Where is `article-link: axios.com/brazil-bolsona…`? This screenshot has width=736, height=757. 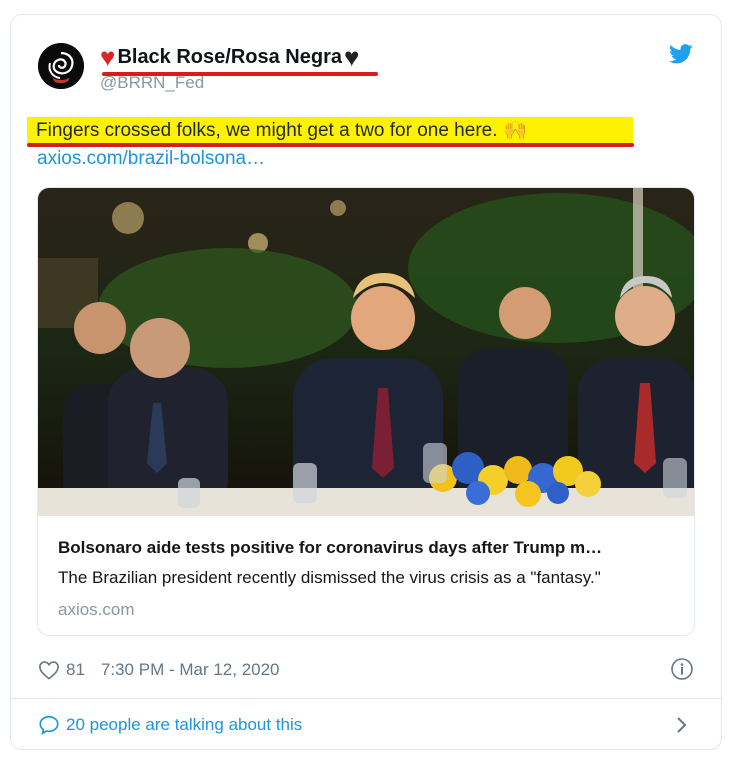
article-link: axios.com/brazil-bolsona… is located at coordinates (151, 159).